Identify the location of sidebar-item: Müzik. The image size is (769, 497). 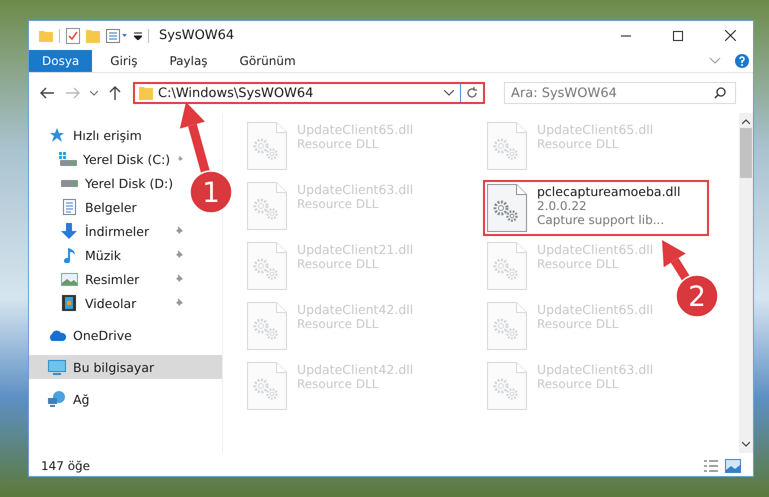
(110, 255).